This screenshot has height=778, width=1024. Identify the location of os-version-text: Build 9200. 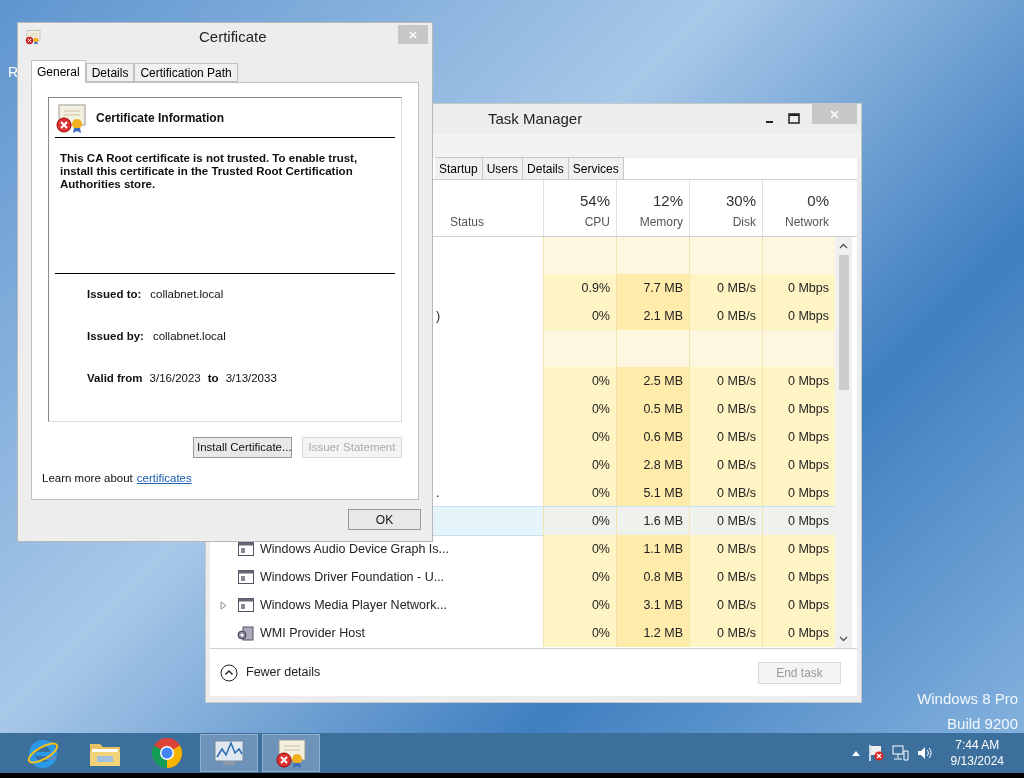
(982, 723).